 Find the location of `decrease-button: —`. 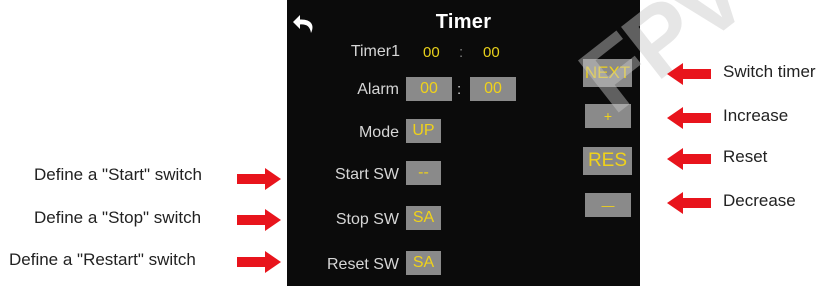

decrease-button: — is located at coordinates (608, 205).